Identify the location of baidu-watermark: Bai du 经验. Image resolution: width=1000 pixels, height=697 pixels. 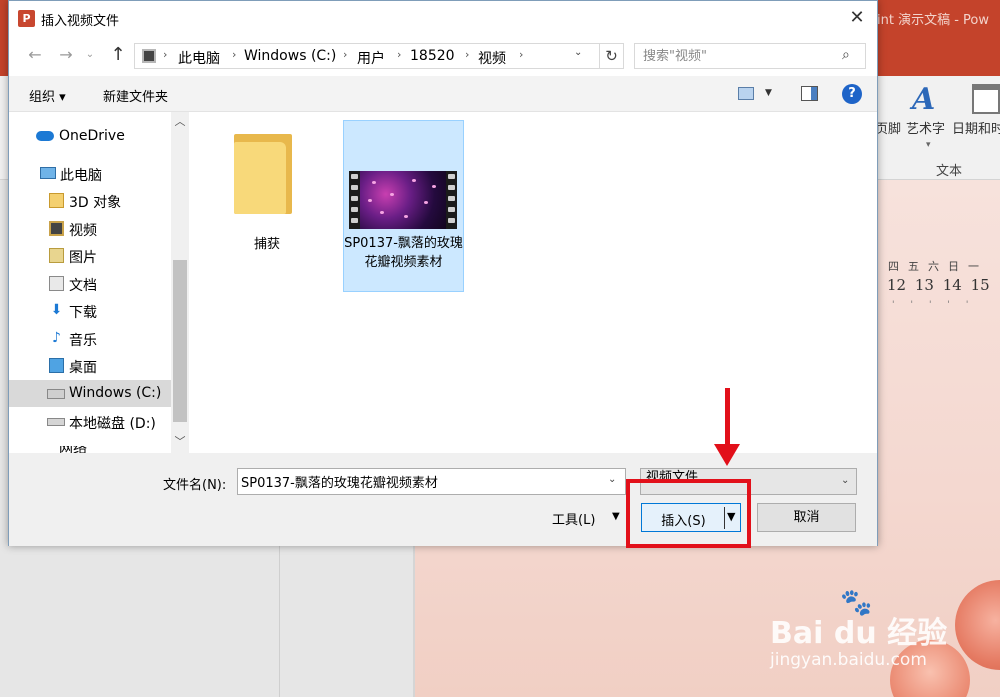
(859, 633).